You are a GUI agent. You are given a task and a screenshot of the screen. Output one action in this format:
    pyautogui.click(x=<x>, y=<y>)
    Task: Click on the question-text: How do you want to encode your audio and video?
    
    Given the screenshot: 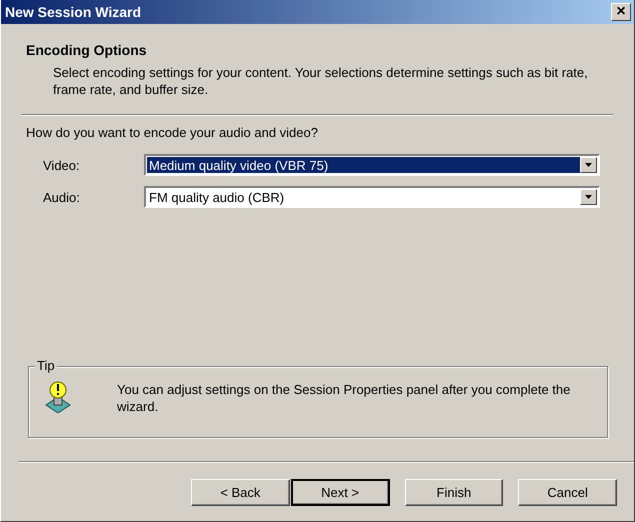 What is the action you would take?
    pyautogui.click(x=172, y=132)
    